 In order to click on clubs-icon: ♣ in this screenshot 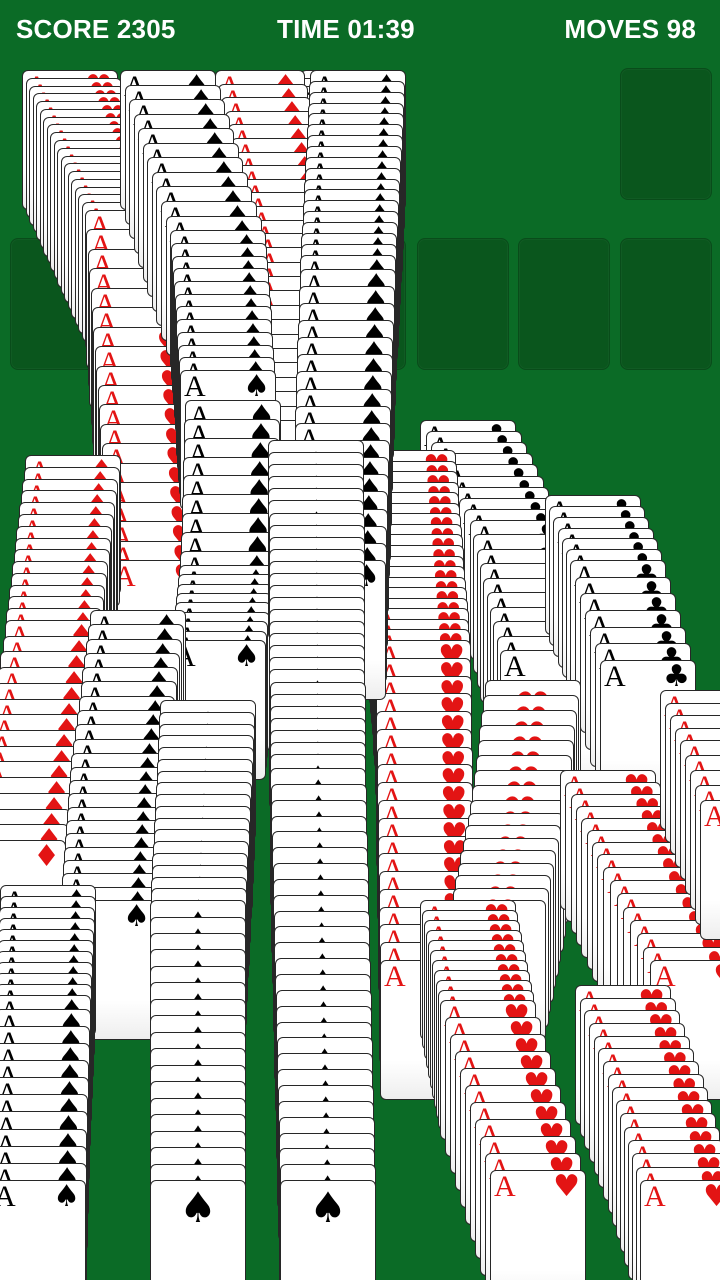, I will do `click(676, 677)`.